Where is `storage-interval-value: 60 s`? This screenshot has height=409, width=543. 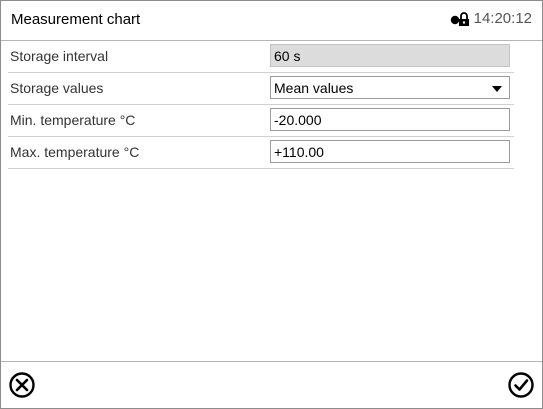 storage-interval-value: 60 s is located at coordinates (390, 55).